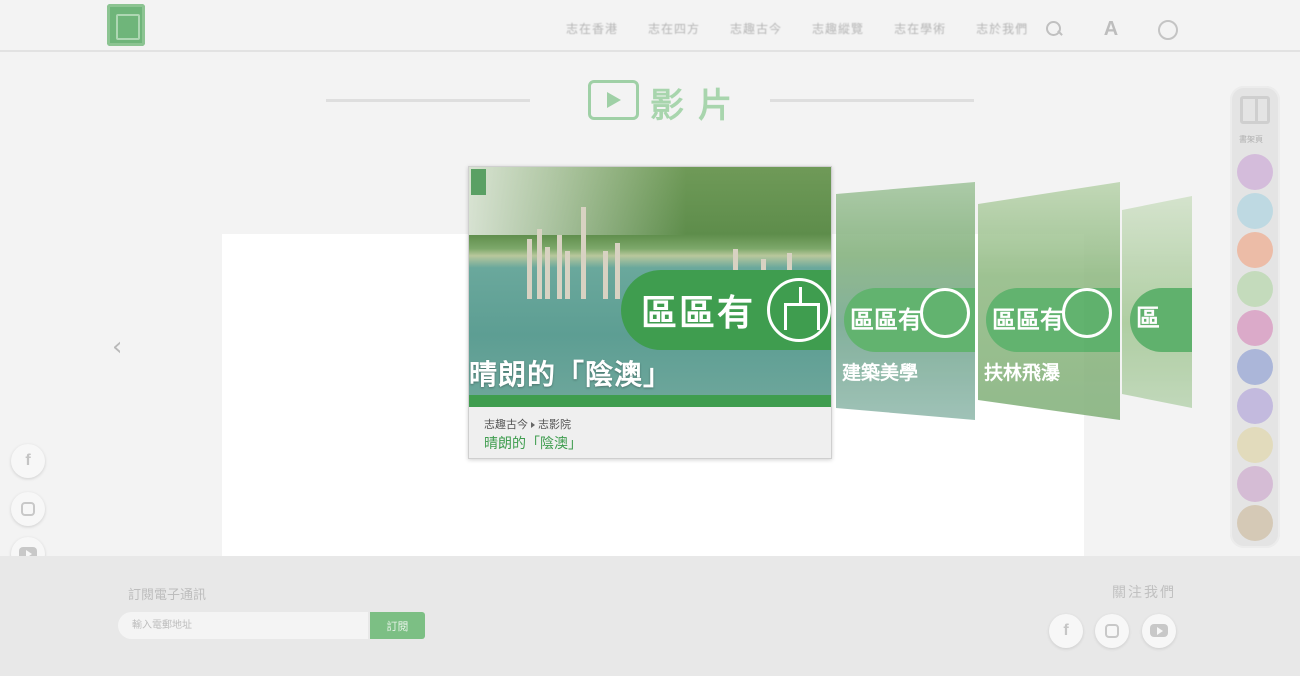 This screenshot has width=1300, height=676. I want to click on thumbnail-logo, so click(478, 182).